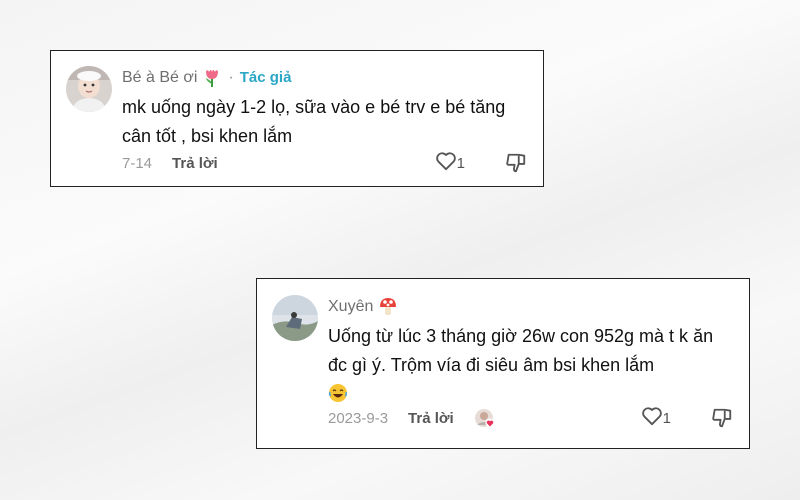 The height and width of the screenshot is (500, 800). I want to click on author-tag: Tác giả, so click(265, 77).